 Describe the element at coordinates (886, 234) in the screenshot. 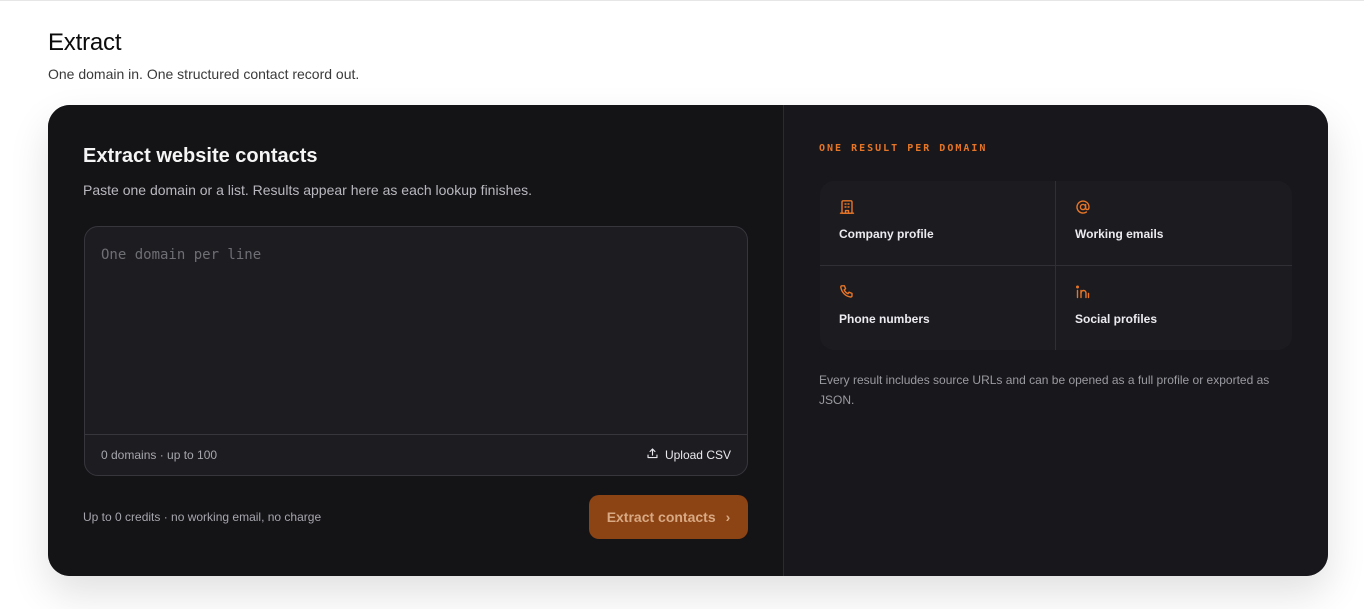

I see `feature-label: Company profile` at that location.